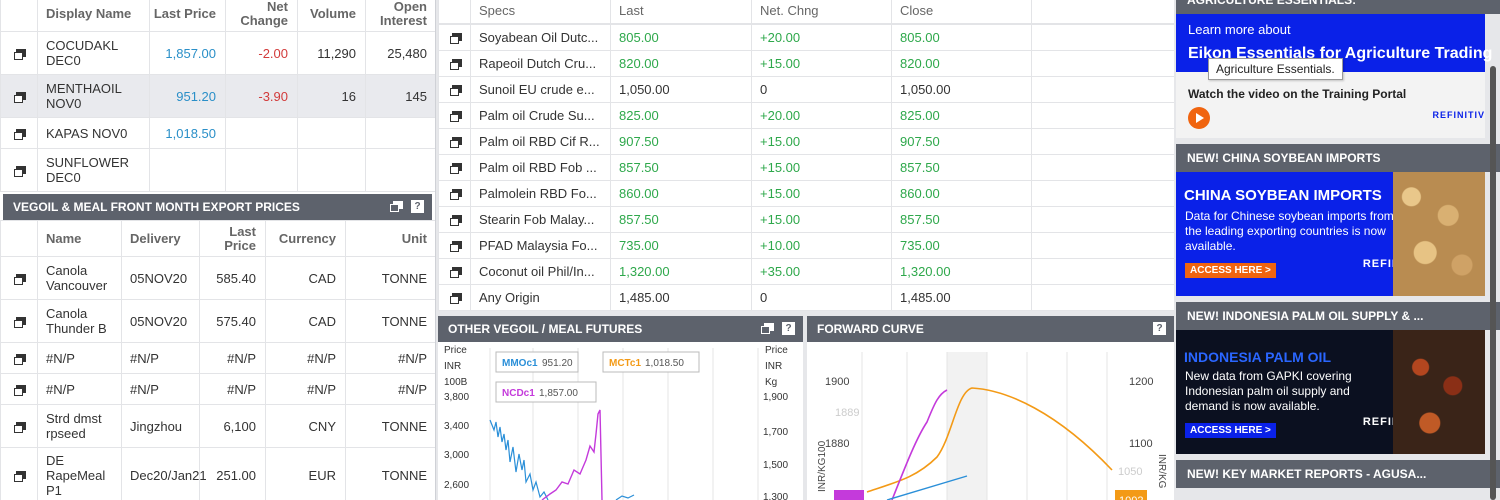  Describe the element at coordinates (217, 170) in the screenshot. I see `table-row: SUNFLOWER DEC0` at that location.